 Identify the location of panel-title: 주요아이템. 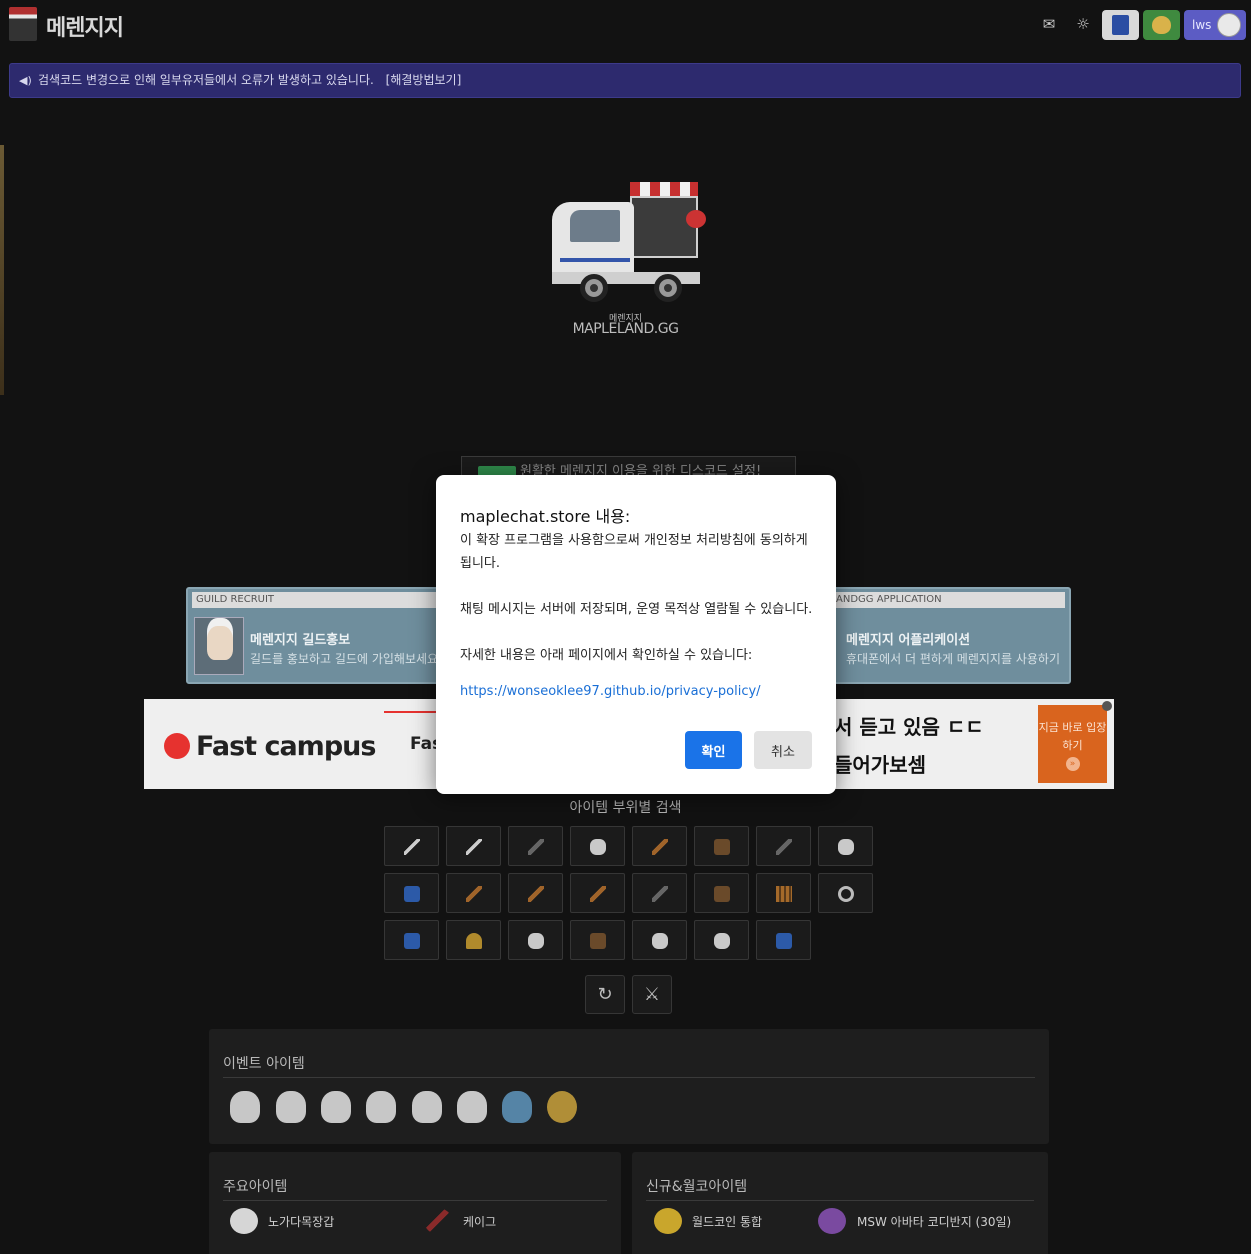
(255, 1187).